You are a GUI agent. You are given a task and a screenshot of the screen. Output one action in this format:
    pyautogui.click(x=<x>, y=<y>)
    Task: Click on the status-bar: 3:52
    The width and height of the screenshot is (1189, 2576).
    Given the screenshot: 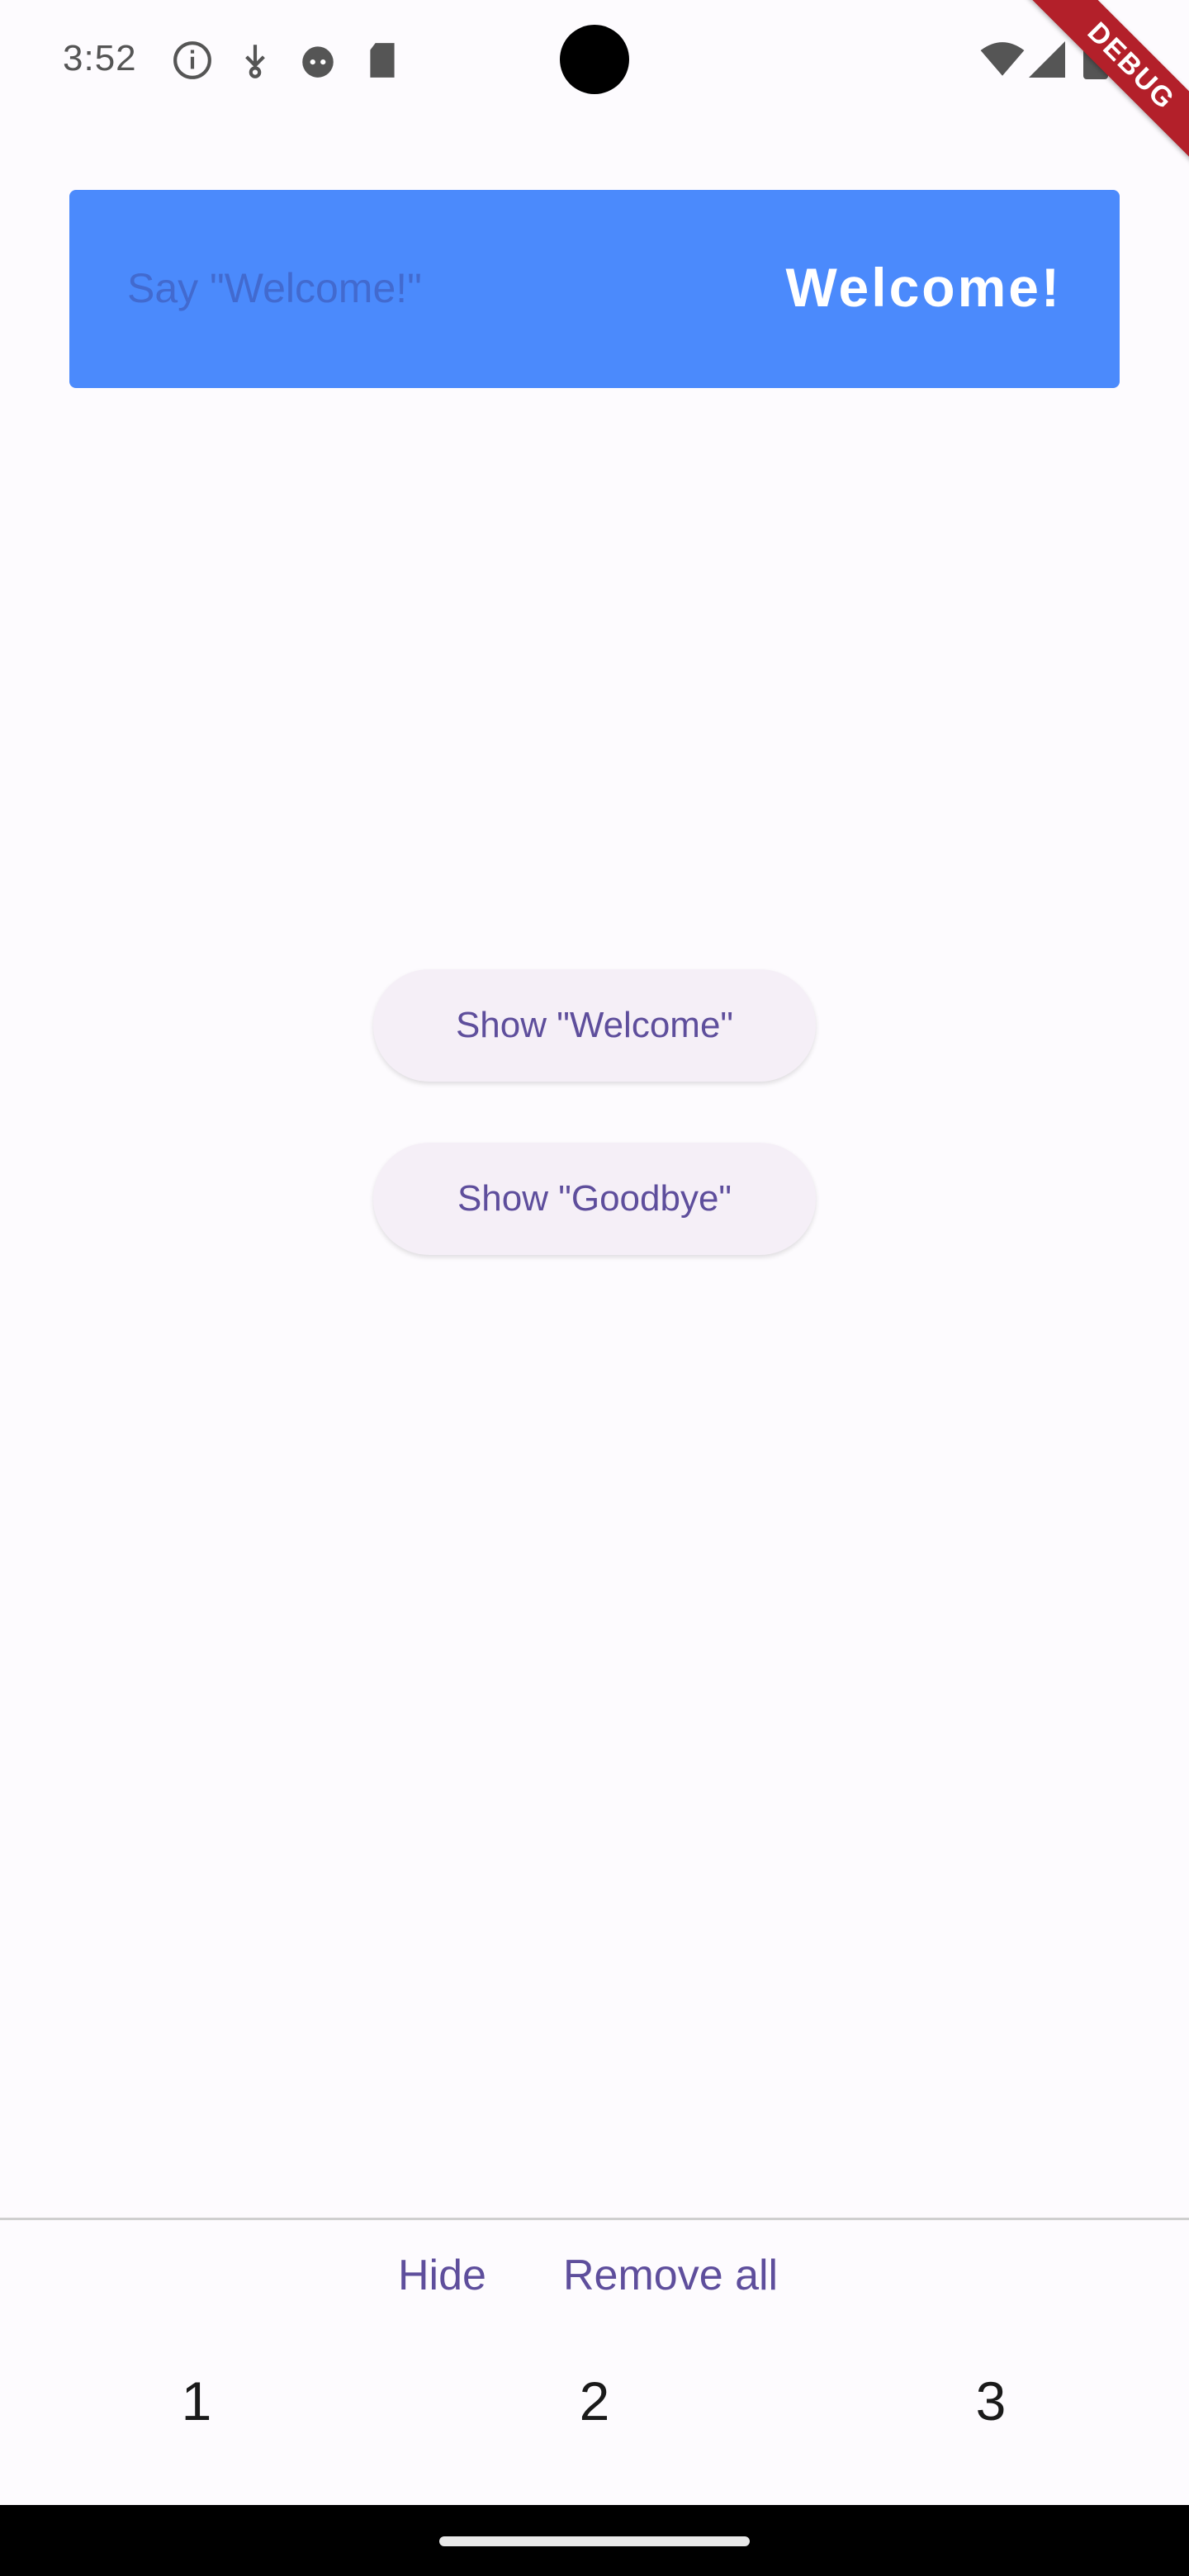 What is the action you would take?
    pyautogui.click(x=594, y=62)
    